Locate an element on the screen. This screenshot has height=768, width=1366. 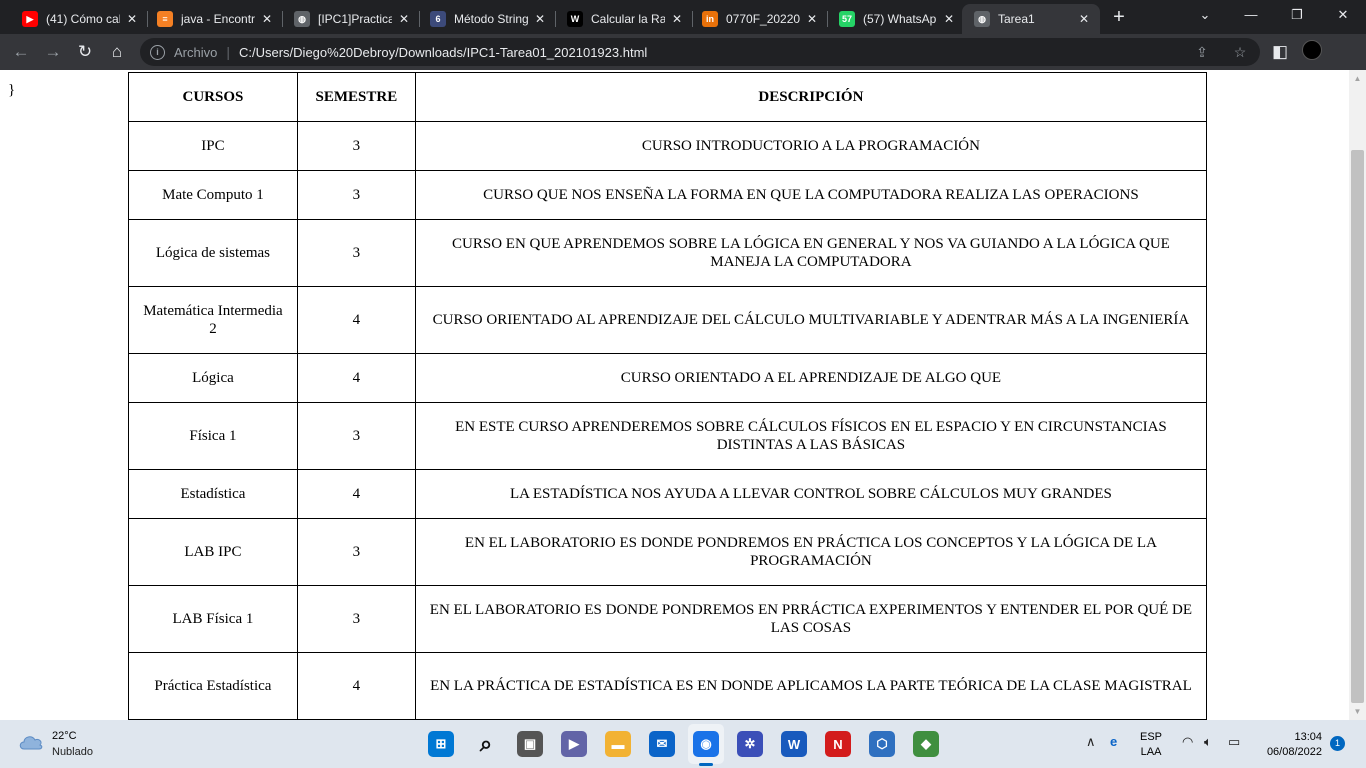
file-explorer-icon: ▬ is located at coordinates (618, 744).